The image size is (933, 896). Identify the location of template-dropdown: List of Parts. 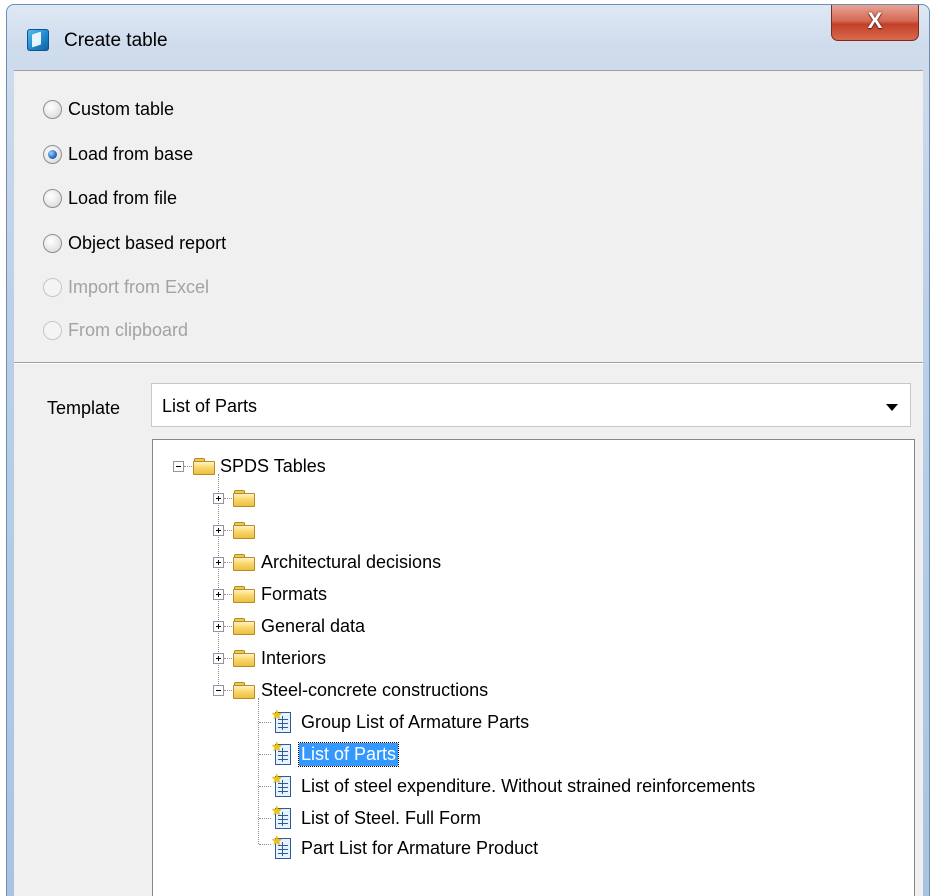
(531, 405).